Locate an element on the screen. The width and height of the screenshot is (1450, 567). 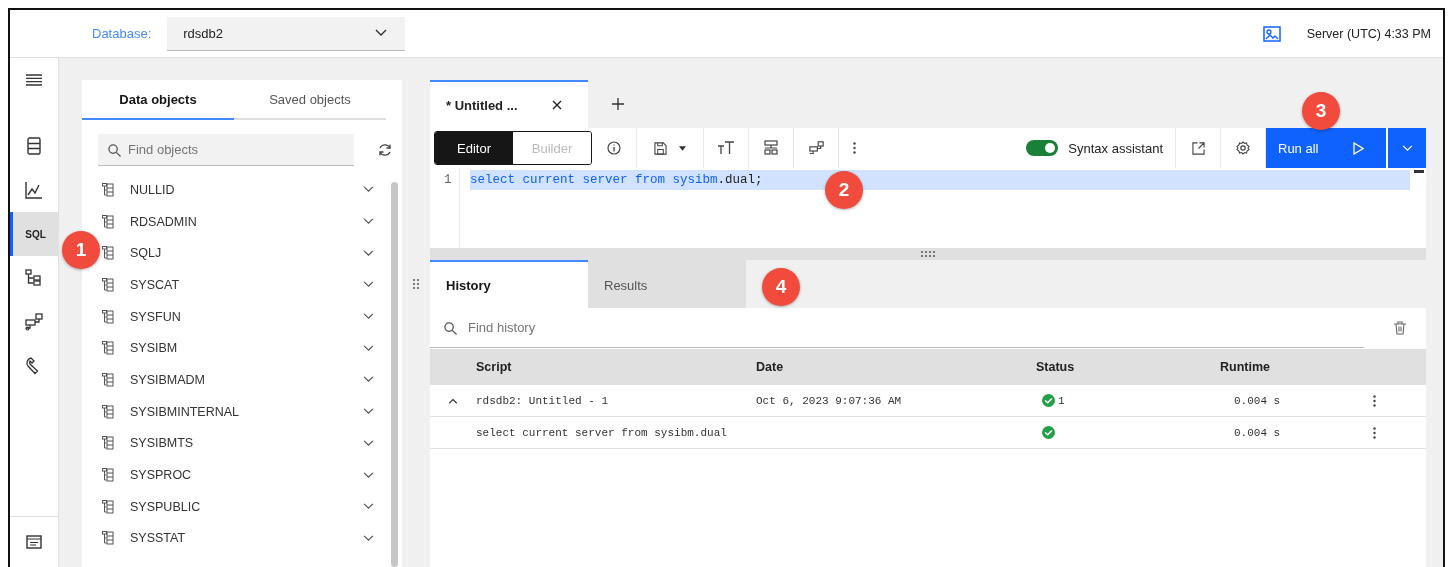
results-tab: History is located at coordinates (509, 284).